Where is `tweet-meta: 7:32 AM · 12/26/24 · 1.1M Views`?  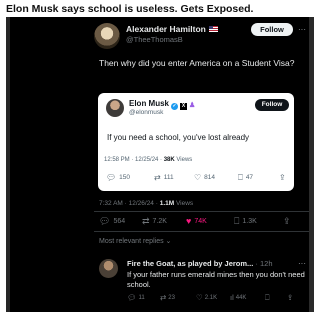
tweet-meta: 7:32 AM · 12/26/24 · 1.1M Views is located at coordinates (146, 203).